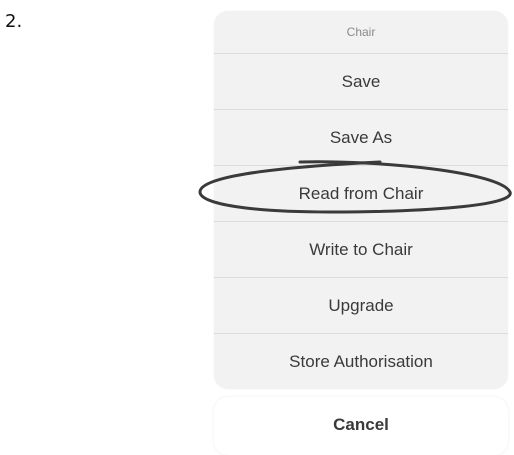 This screenshot has height=455, width=514. Describe the element at coordinates (14, 21) in the screenshot. I see `step-number: 2.` at that location.